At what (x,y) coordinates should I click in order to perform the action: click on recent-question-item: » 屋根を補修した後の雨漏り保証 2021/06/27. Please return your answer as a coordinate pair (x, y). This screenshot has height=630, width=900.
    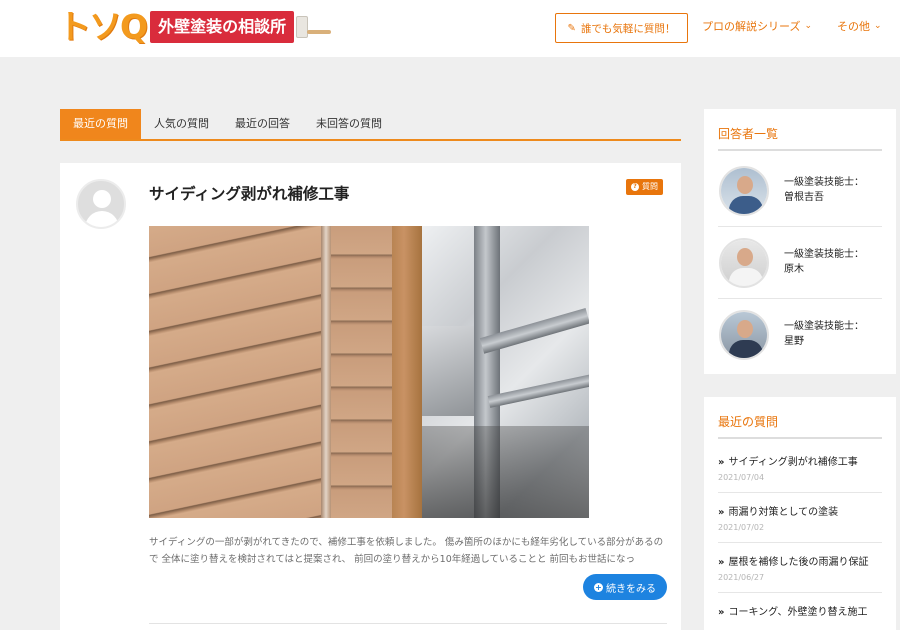
    Looking at the image, I should click on (801, 574).